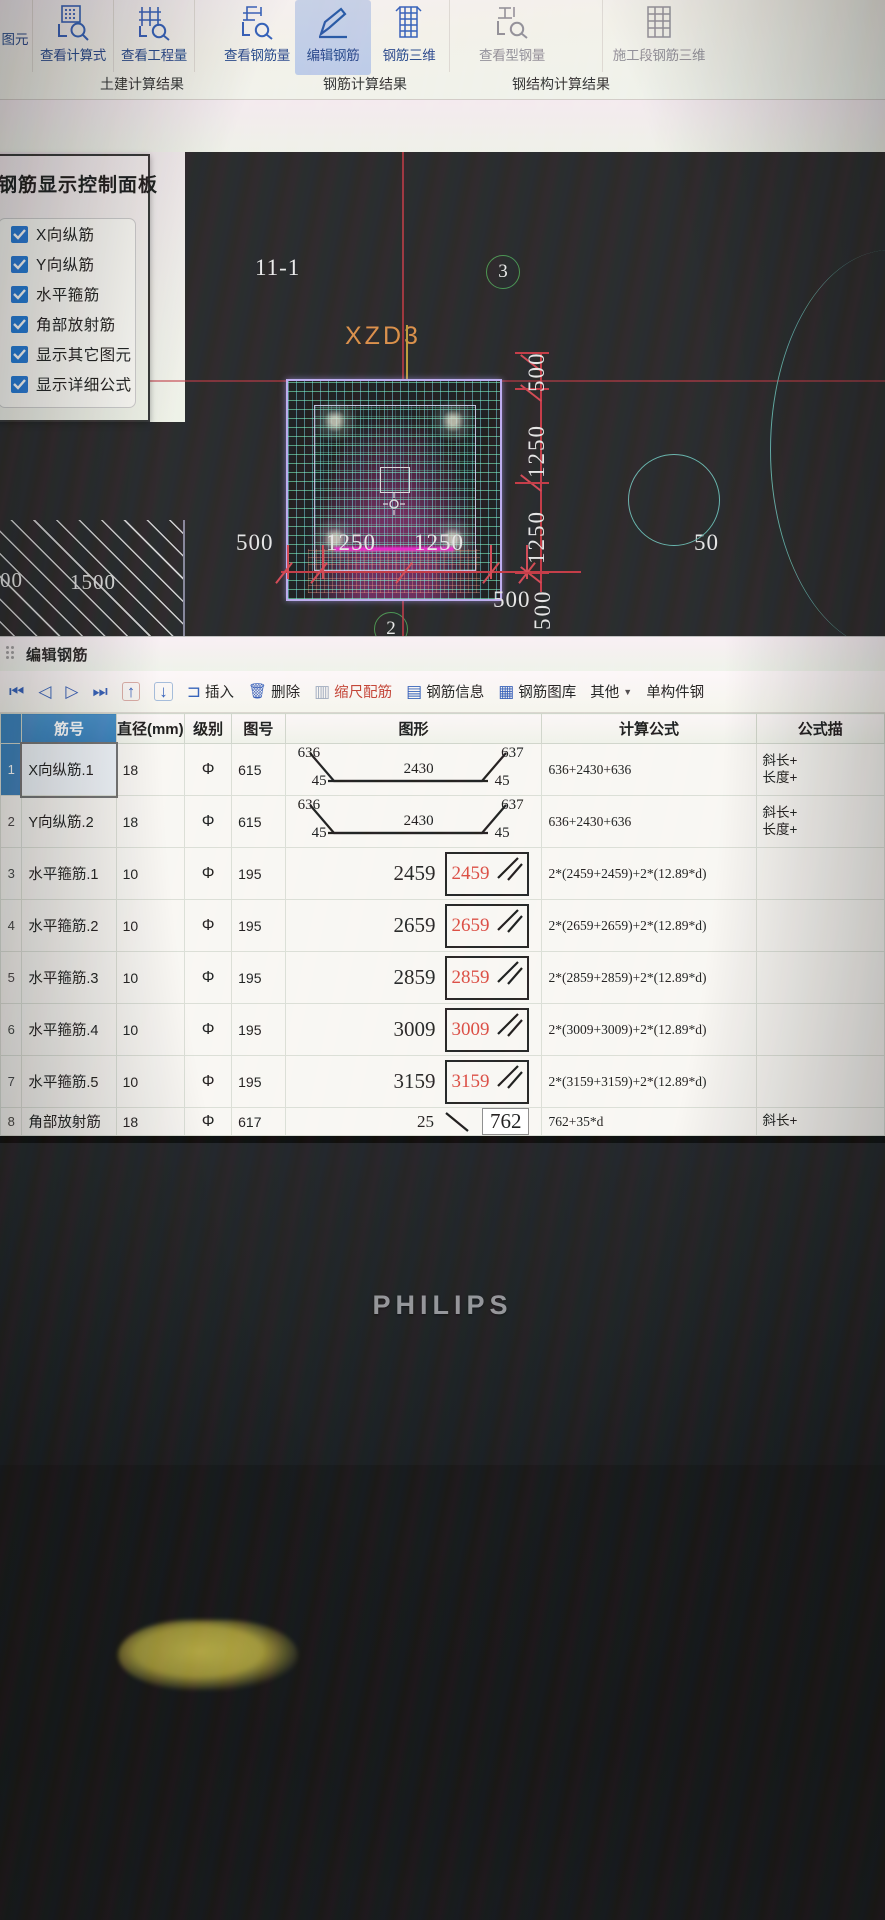  Describe the element at coordinates (67, 294) in the screenshot. I see `option-row-horizontal-stirrup: 水平箍筋` at that location.